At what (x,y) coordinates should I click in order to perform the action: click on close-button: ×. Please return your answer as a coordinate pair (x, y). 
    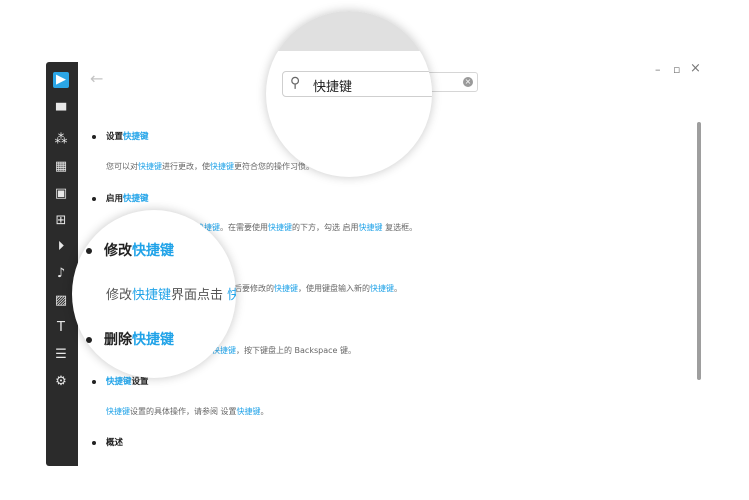
    Looking at the image, I should click on (695, 68).